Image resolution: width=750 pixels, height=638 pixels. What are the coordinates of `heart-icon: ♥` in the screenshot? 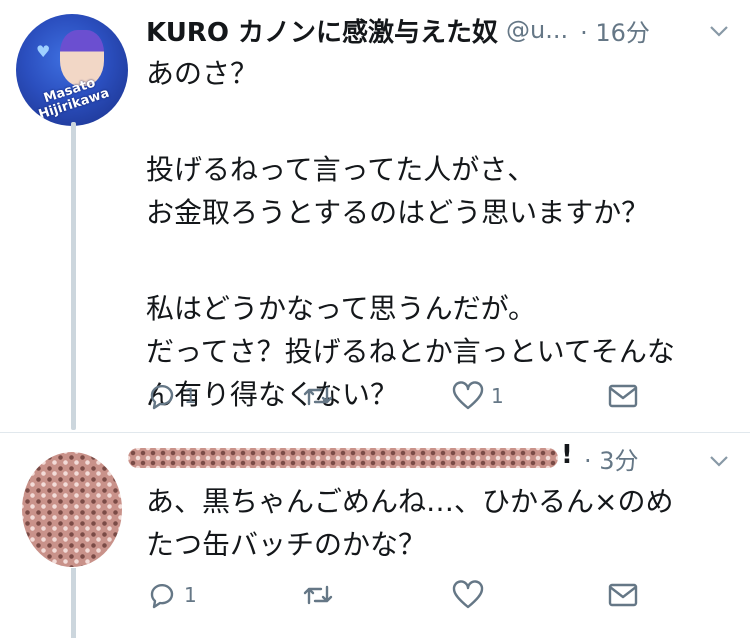 It's located at (43, 51).